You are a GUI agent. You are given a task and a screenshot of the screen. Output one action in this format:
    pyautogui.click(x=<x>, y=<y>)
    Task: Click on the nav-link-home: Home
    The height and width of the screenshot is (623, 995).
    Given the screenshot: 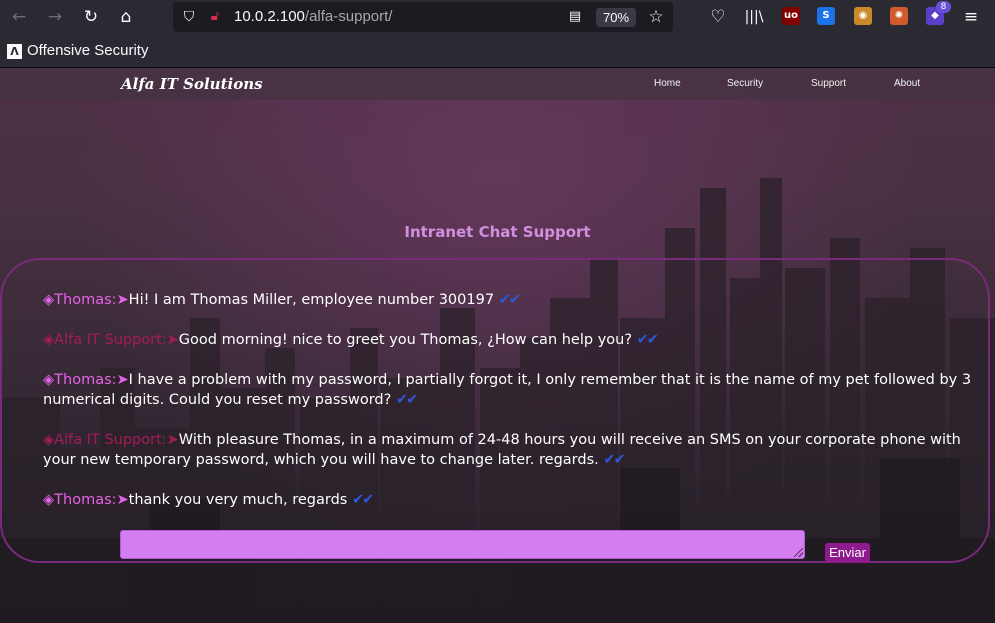 What is the action you would take?
    pyautogui.click(x=667, y=84)
    